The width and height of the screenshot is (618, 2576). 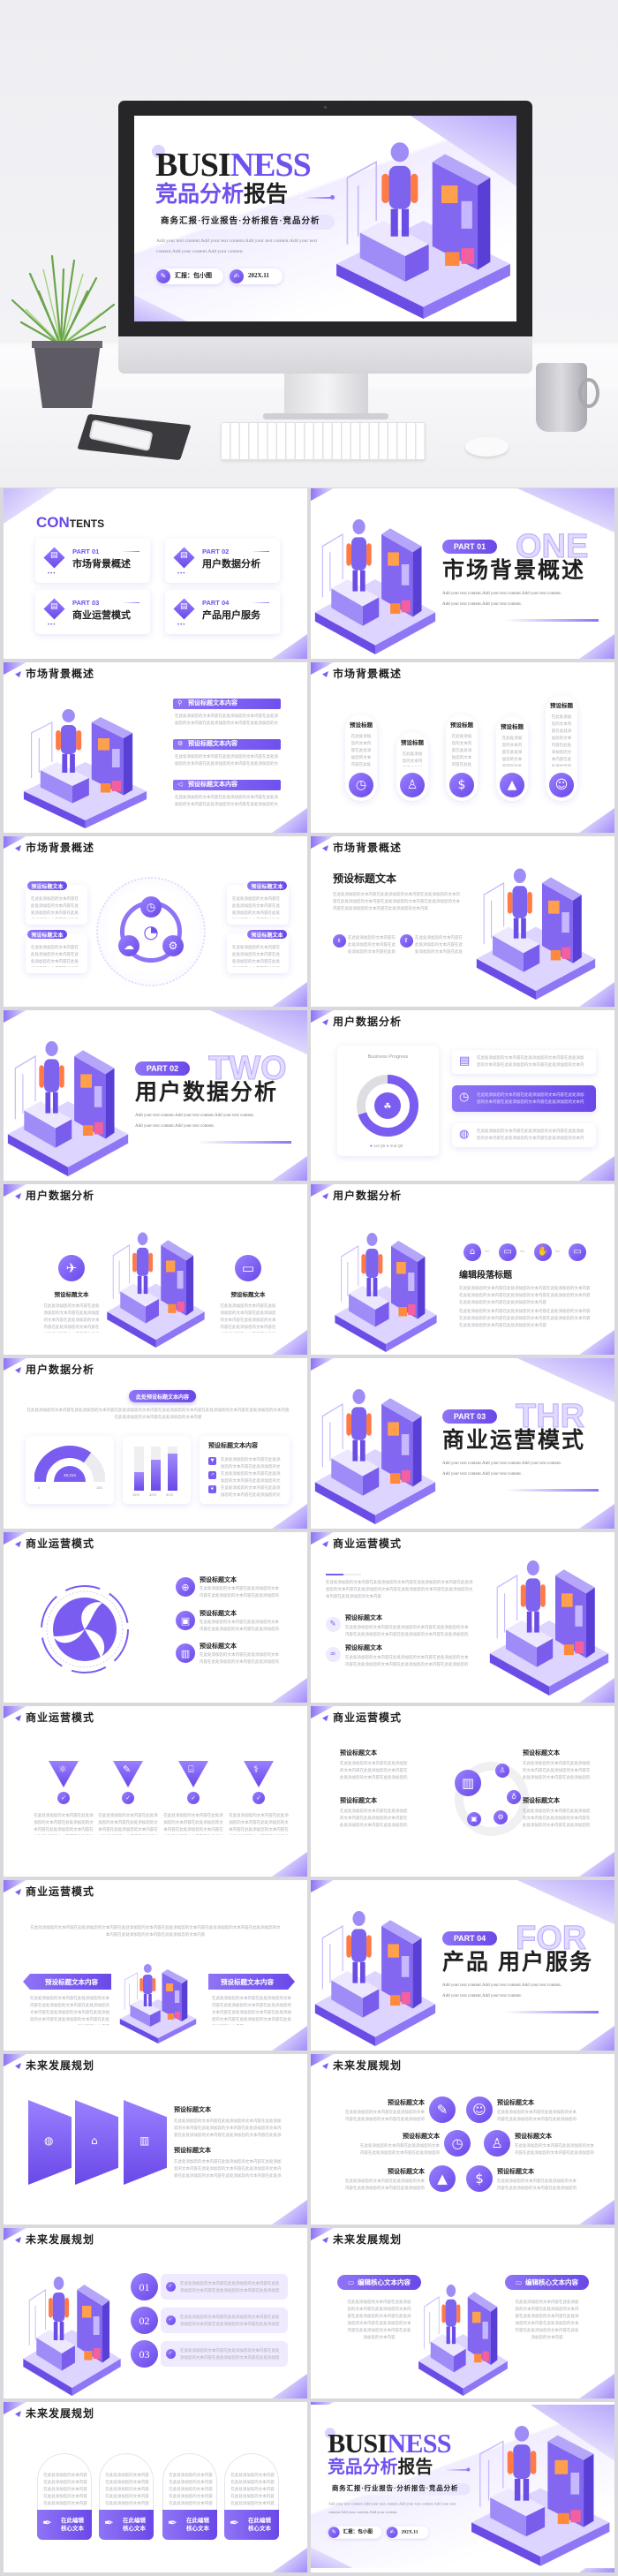 What do you see at coordinates (519, 2282) in the screenshot?
I see `laptop-icon: ▭` at bounding box center [519, 2282].